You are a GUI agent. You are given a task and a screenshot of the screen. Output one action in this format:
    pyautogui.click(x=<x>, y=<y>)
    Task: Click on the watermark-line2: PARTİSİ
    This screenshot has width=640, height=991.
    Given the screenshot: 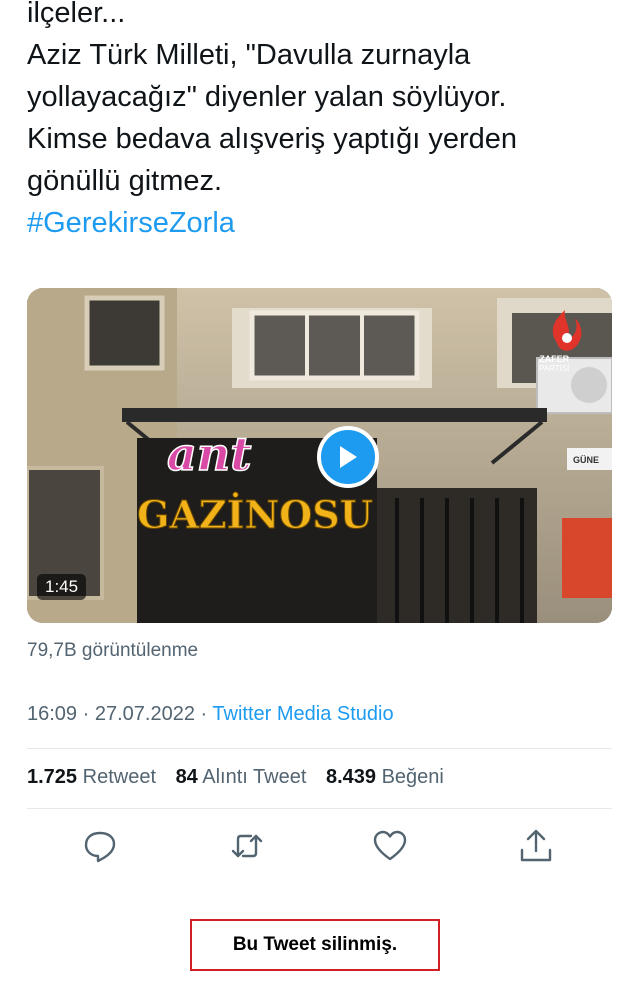 What is the action you would take?
    pyautogui.click(x=554, y=368)
    